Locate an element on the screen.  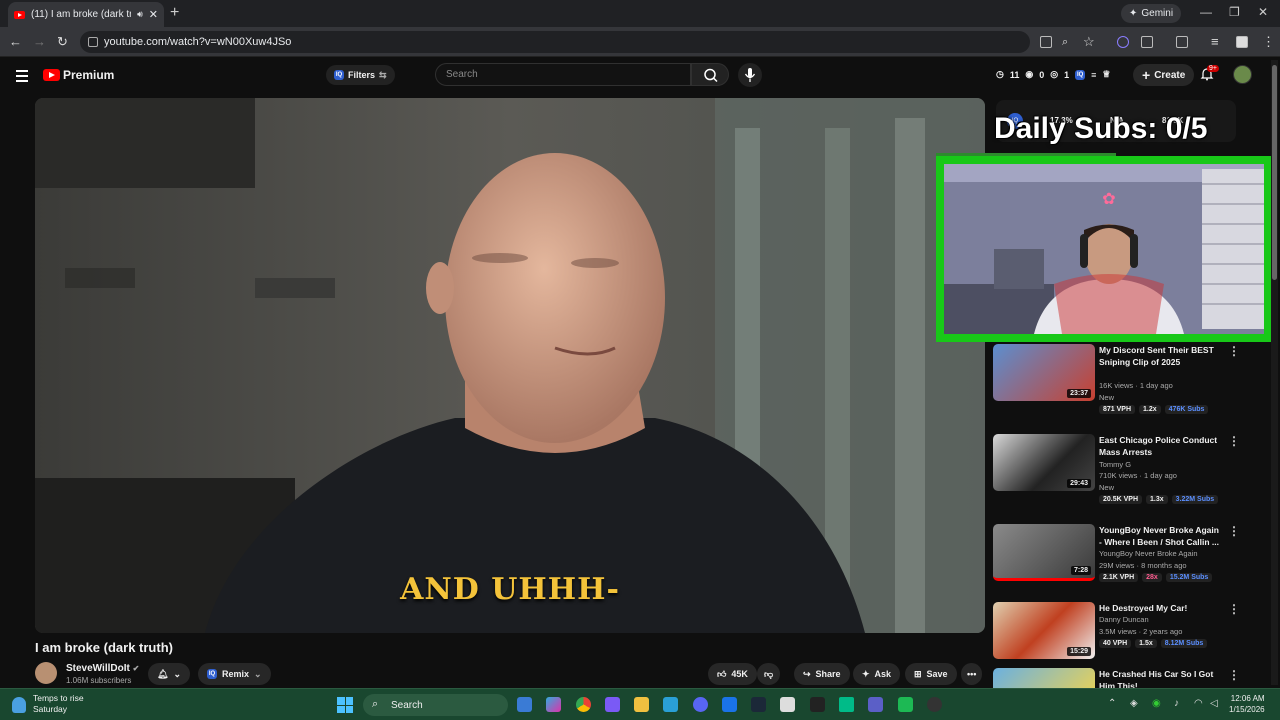
menu-kebab-icon: ⋮ is located at coordinates (1268, 42).